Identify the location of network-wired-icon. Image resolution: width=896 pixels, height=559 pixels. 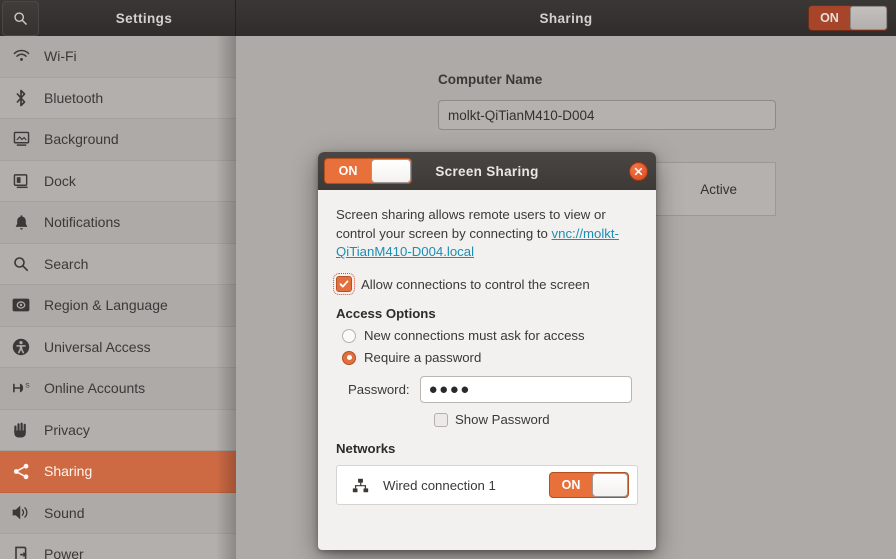
(360, 485).